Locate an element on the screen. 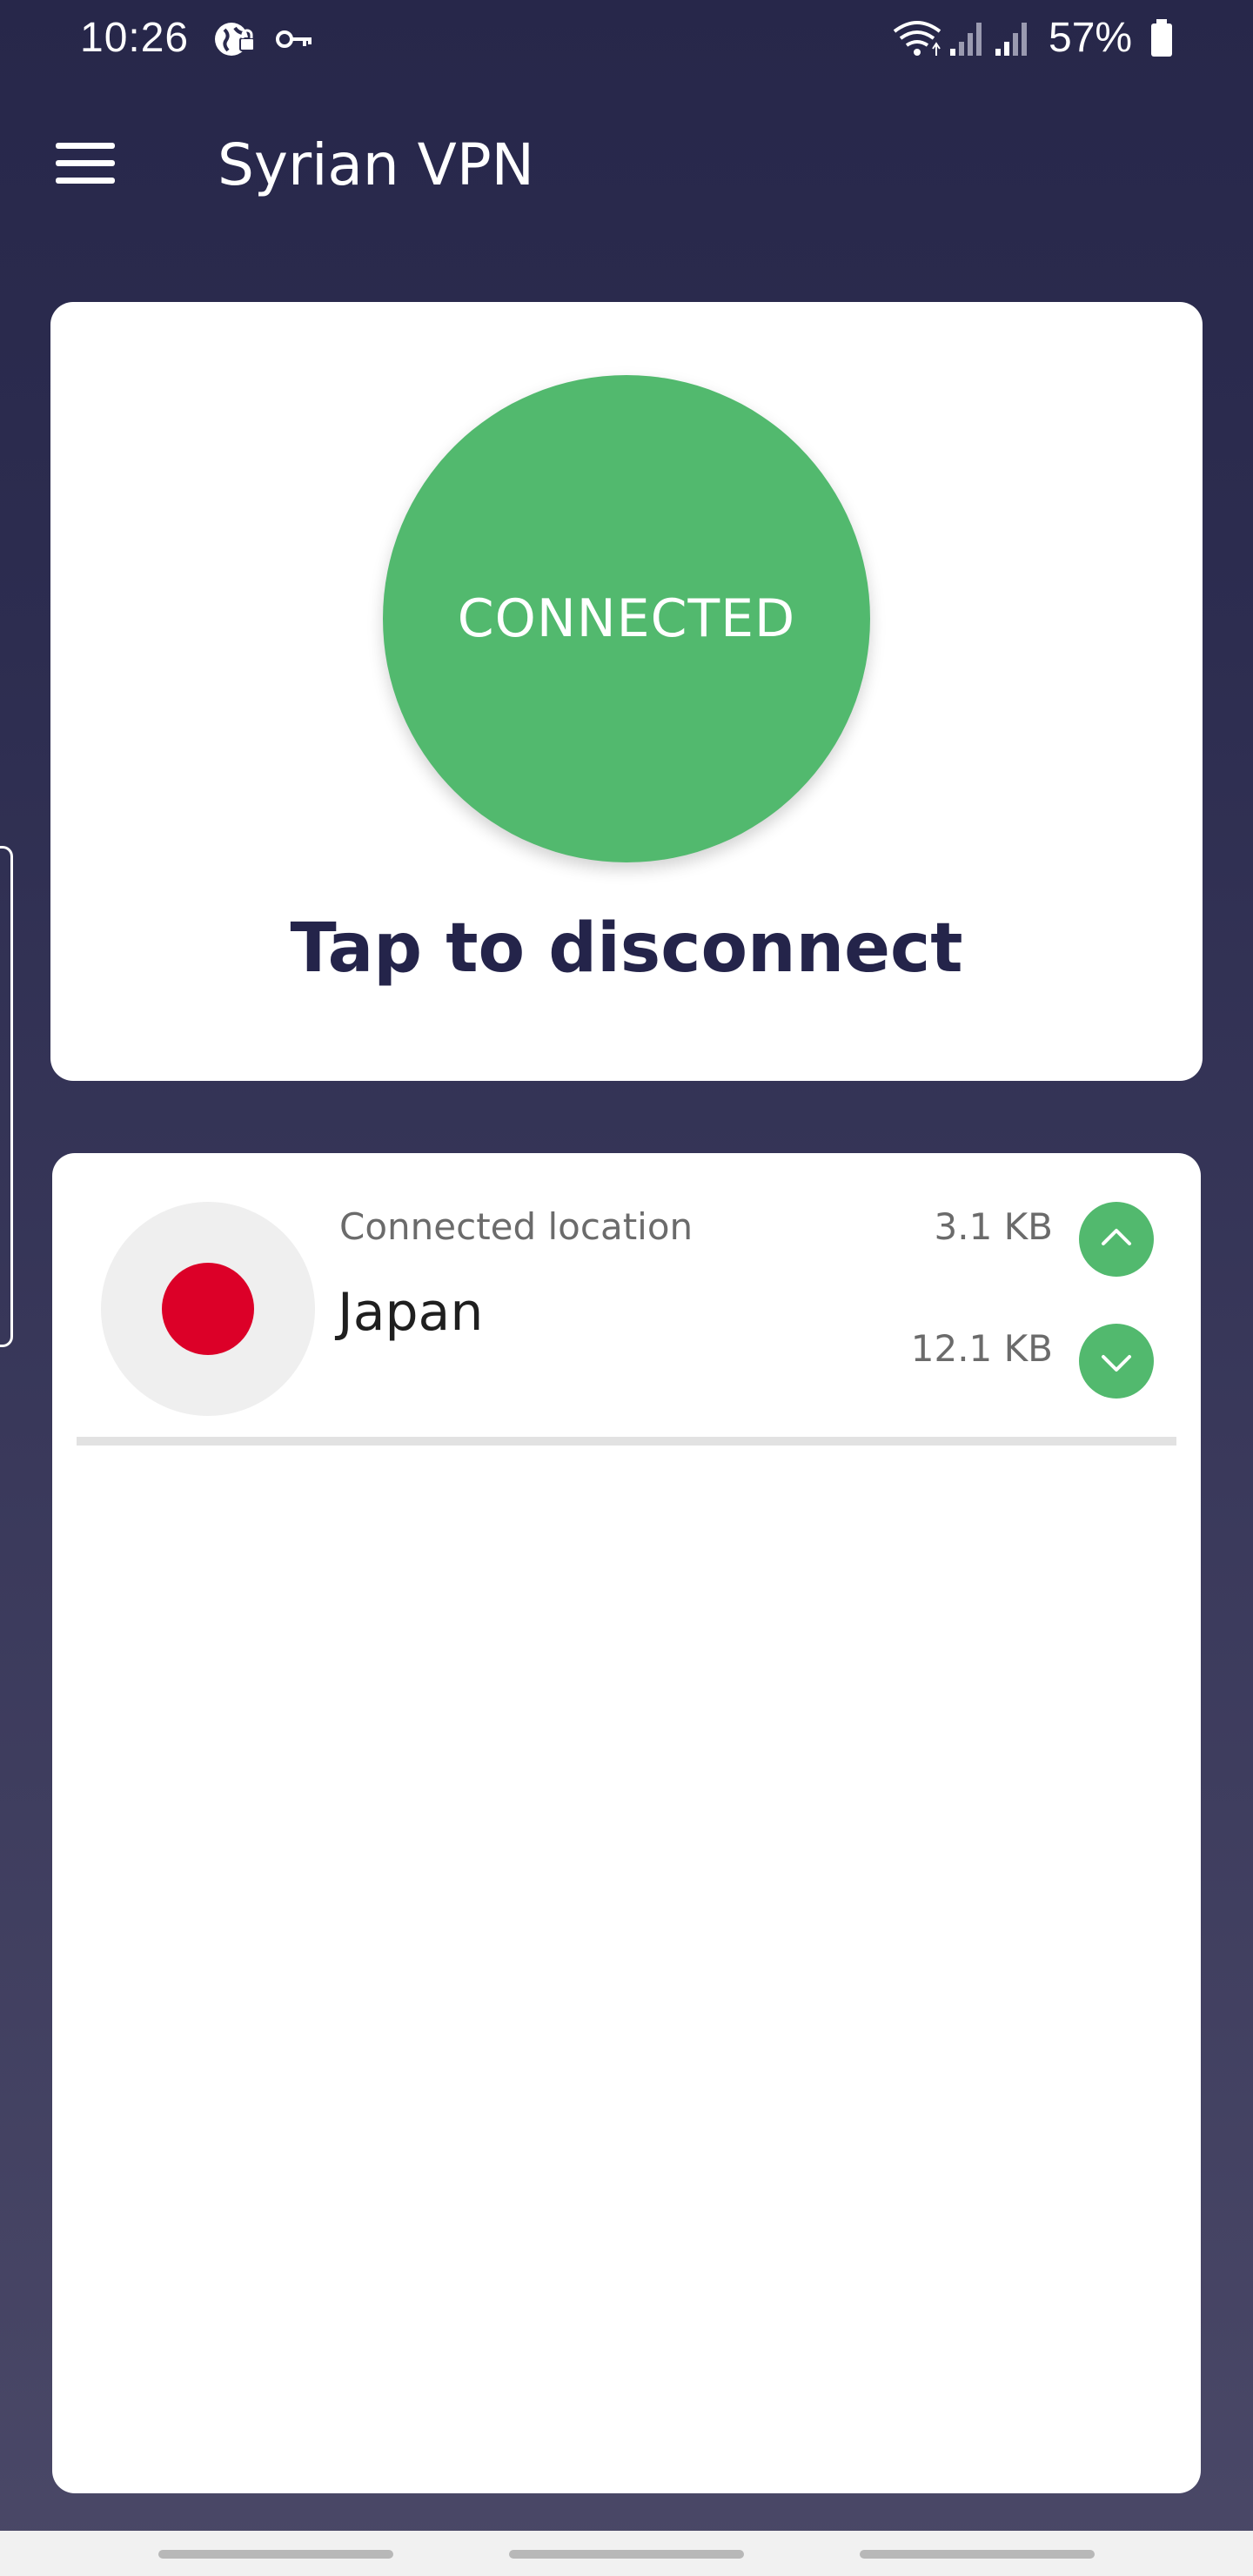  system-nav-bar is located at coordinates (626, 2554).